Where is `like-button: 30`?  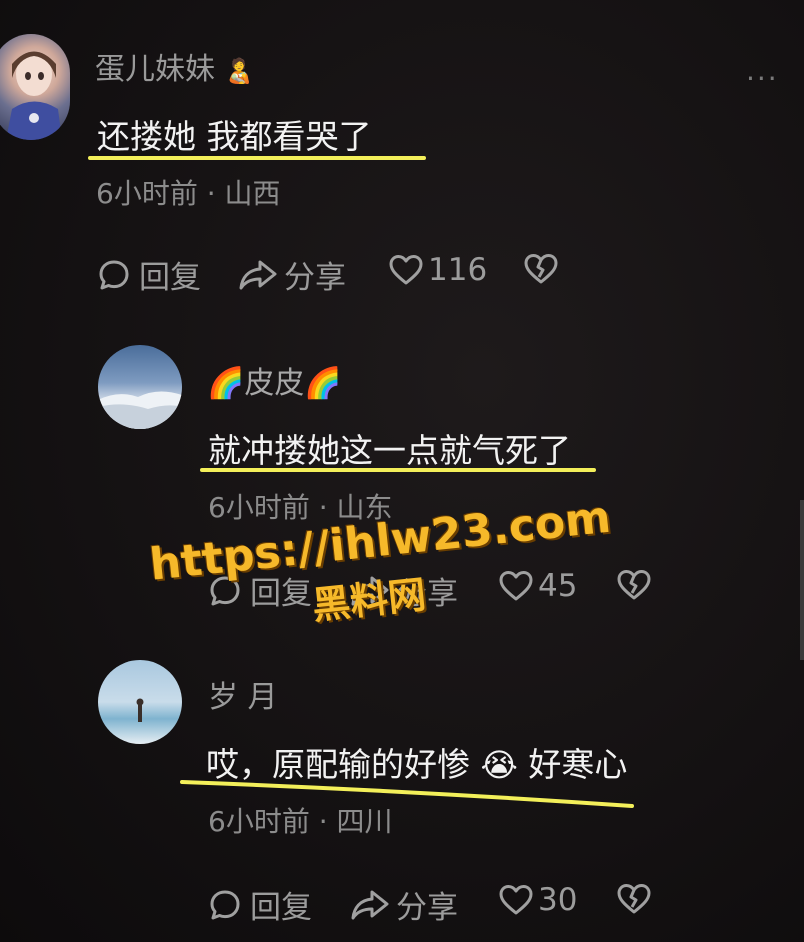 like-button: 30 is located at coordinates (537, 900).